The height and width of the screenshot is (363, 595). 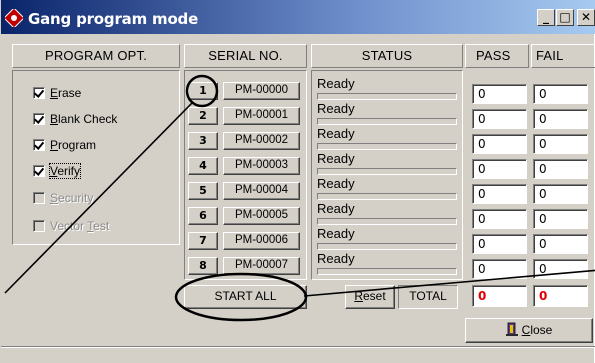 What do you see at coordinates (66, 93) in the screenshot?
I see `option-label: Erase` at bounding box center [66, 93].